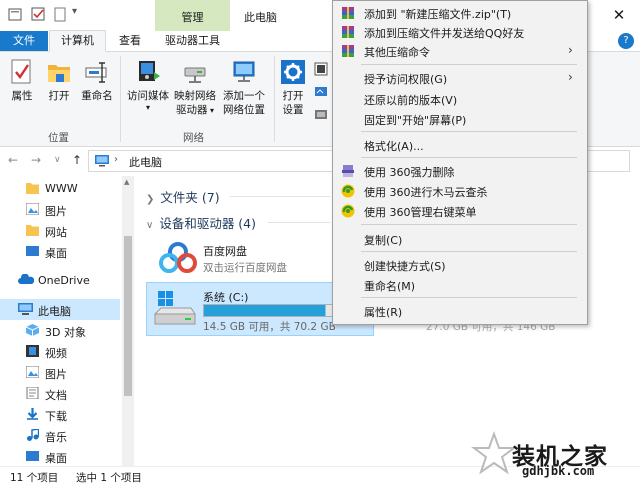  What do you see at coordinates (126, 182) in the screenshot?
I see `scroll-up-icon: ▲` at bounding box center [126, 182].